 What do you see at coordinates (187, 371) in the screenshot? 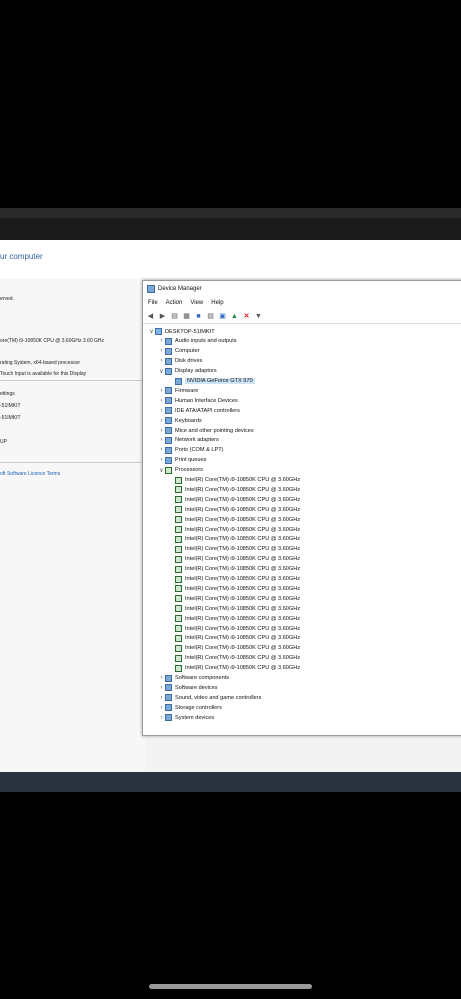
I see `tree-category-display-adaptors: ∨ Display adaptors` at bounding box center [187, 371].